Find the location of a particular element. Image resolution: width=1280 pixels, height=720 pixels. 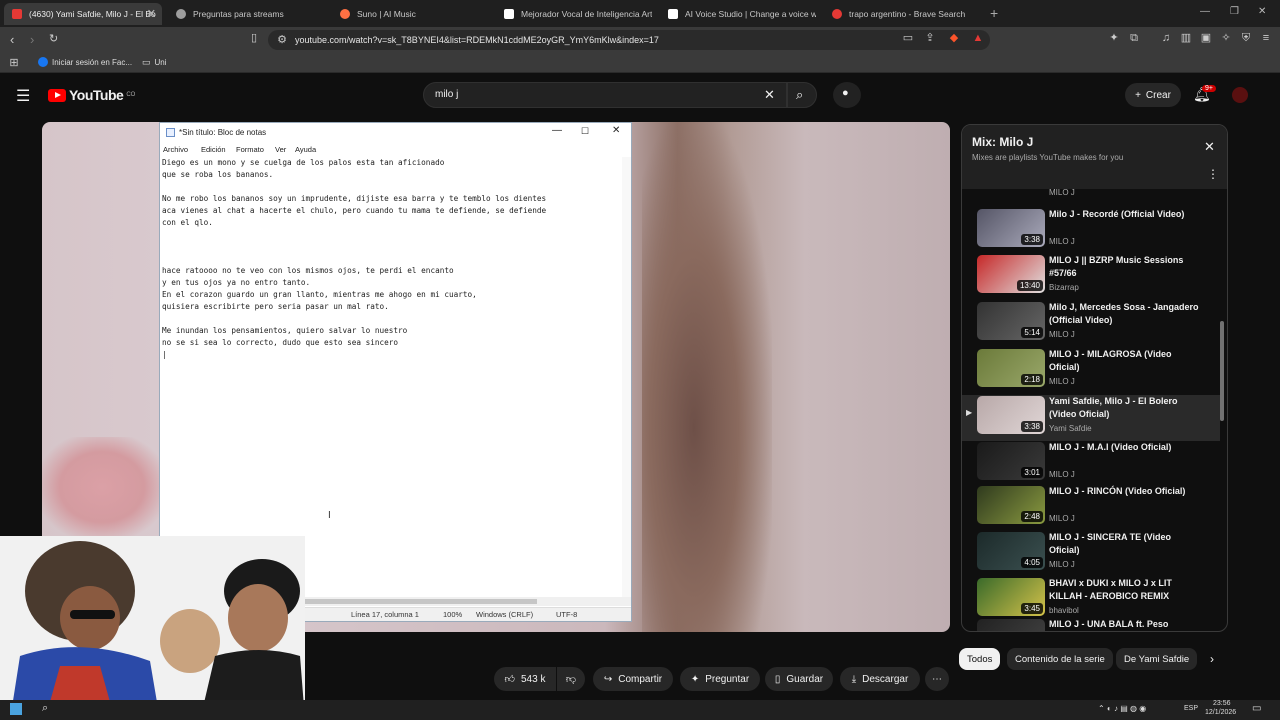

playlist-item: MILO J - UNA BALA ft. Peso is located at coordinates (1091, 624).